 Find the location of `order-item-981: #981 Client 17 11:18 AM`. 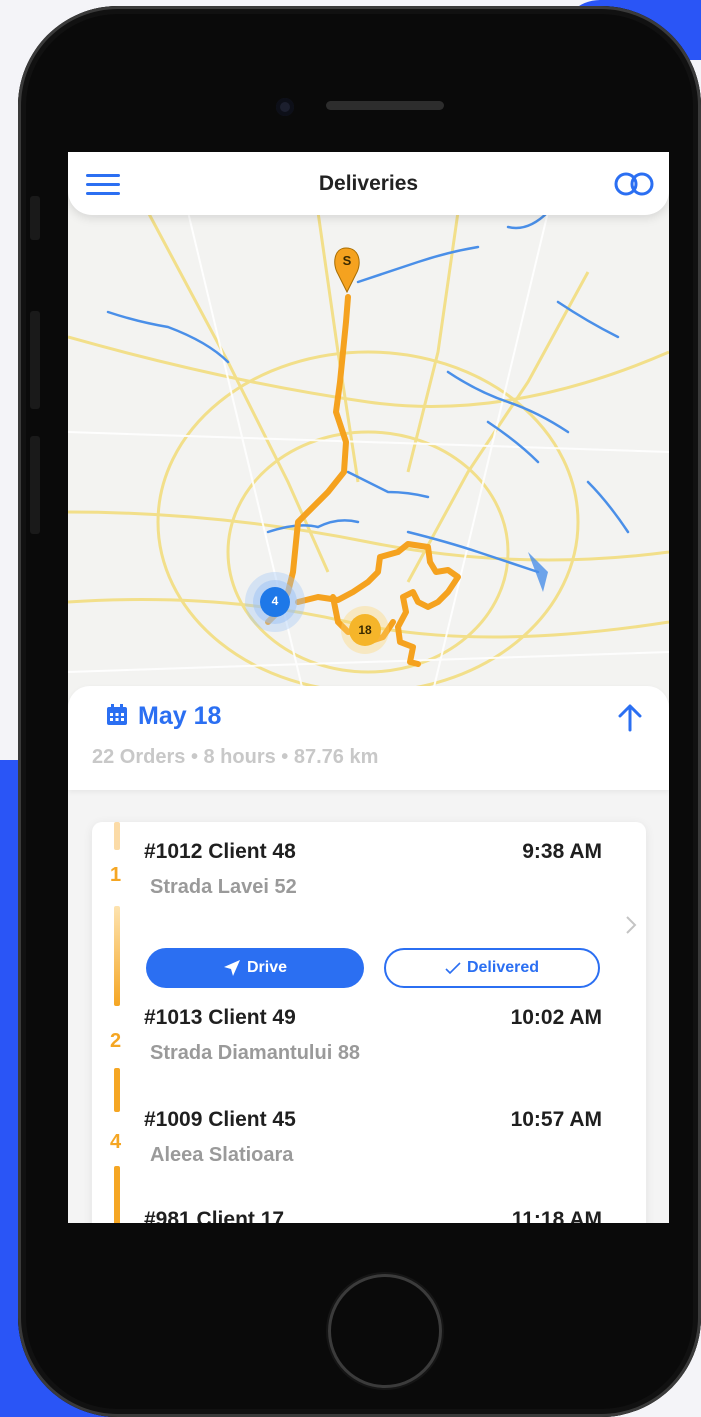

order-item-981: #981 Client 17 11:18 AM is located at coordinates (369, 1215).